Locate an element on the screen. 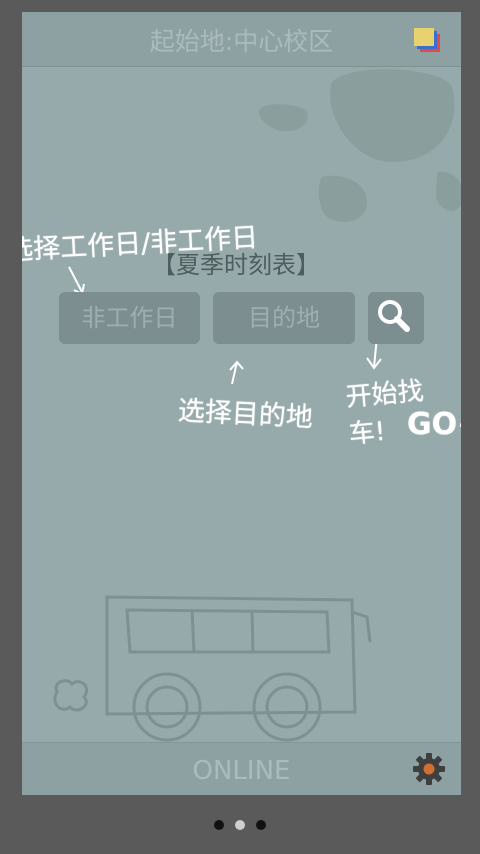 The image size is (480, 854). search-button is located at coordinates (396, 318).